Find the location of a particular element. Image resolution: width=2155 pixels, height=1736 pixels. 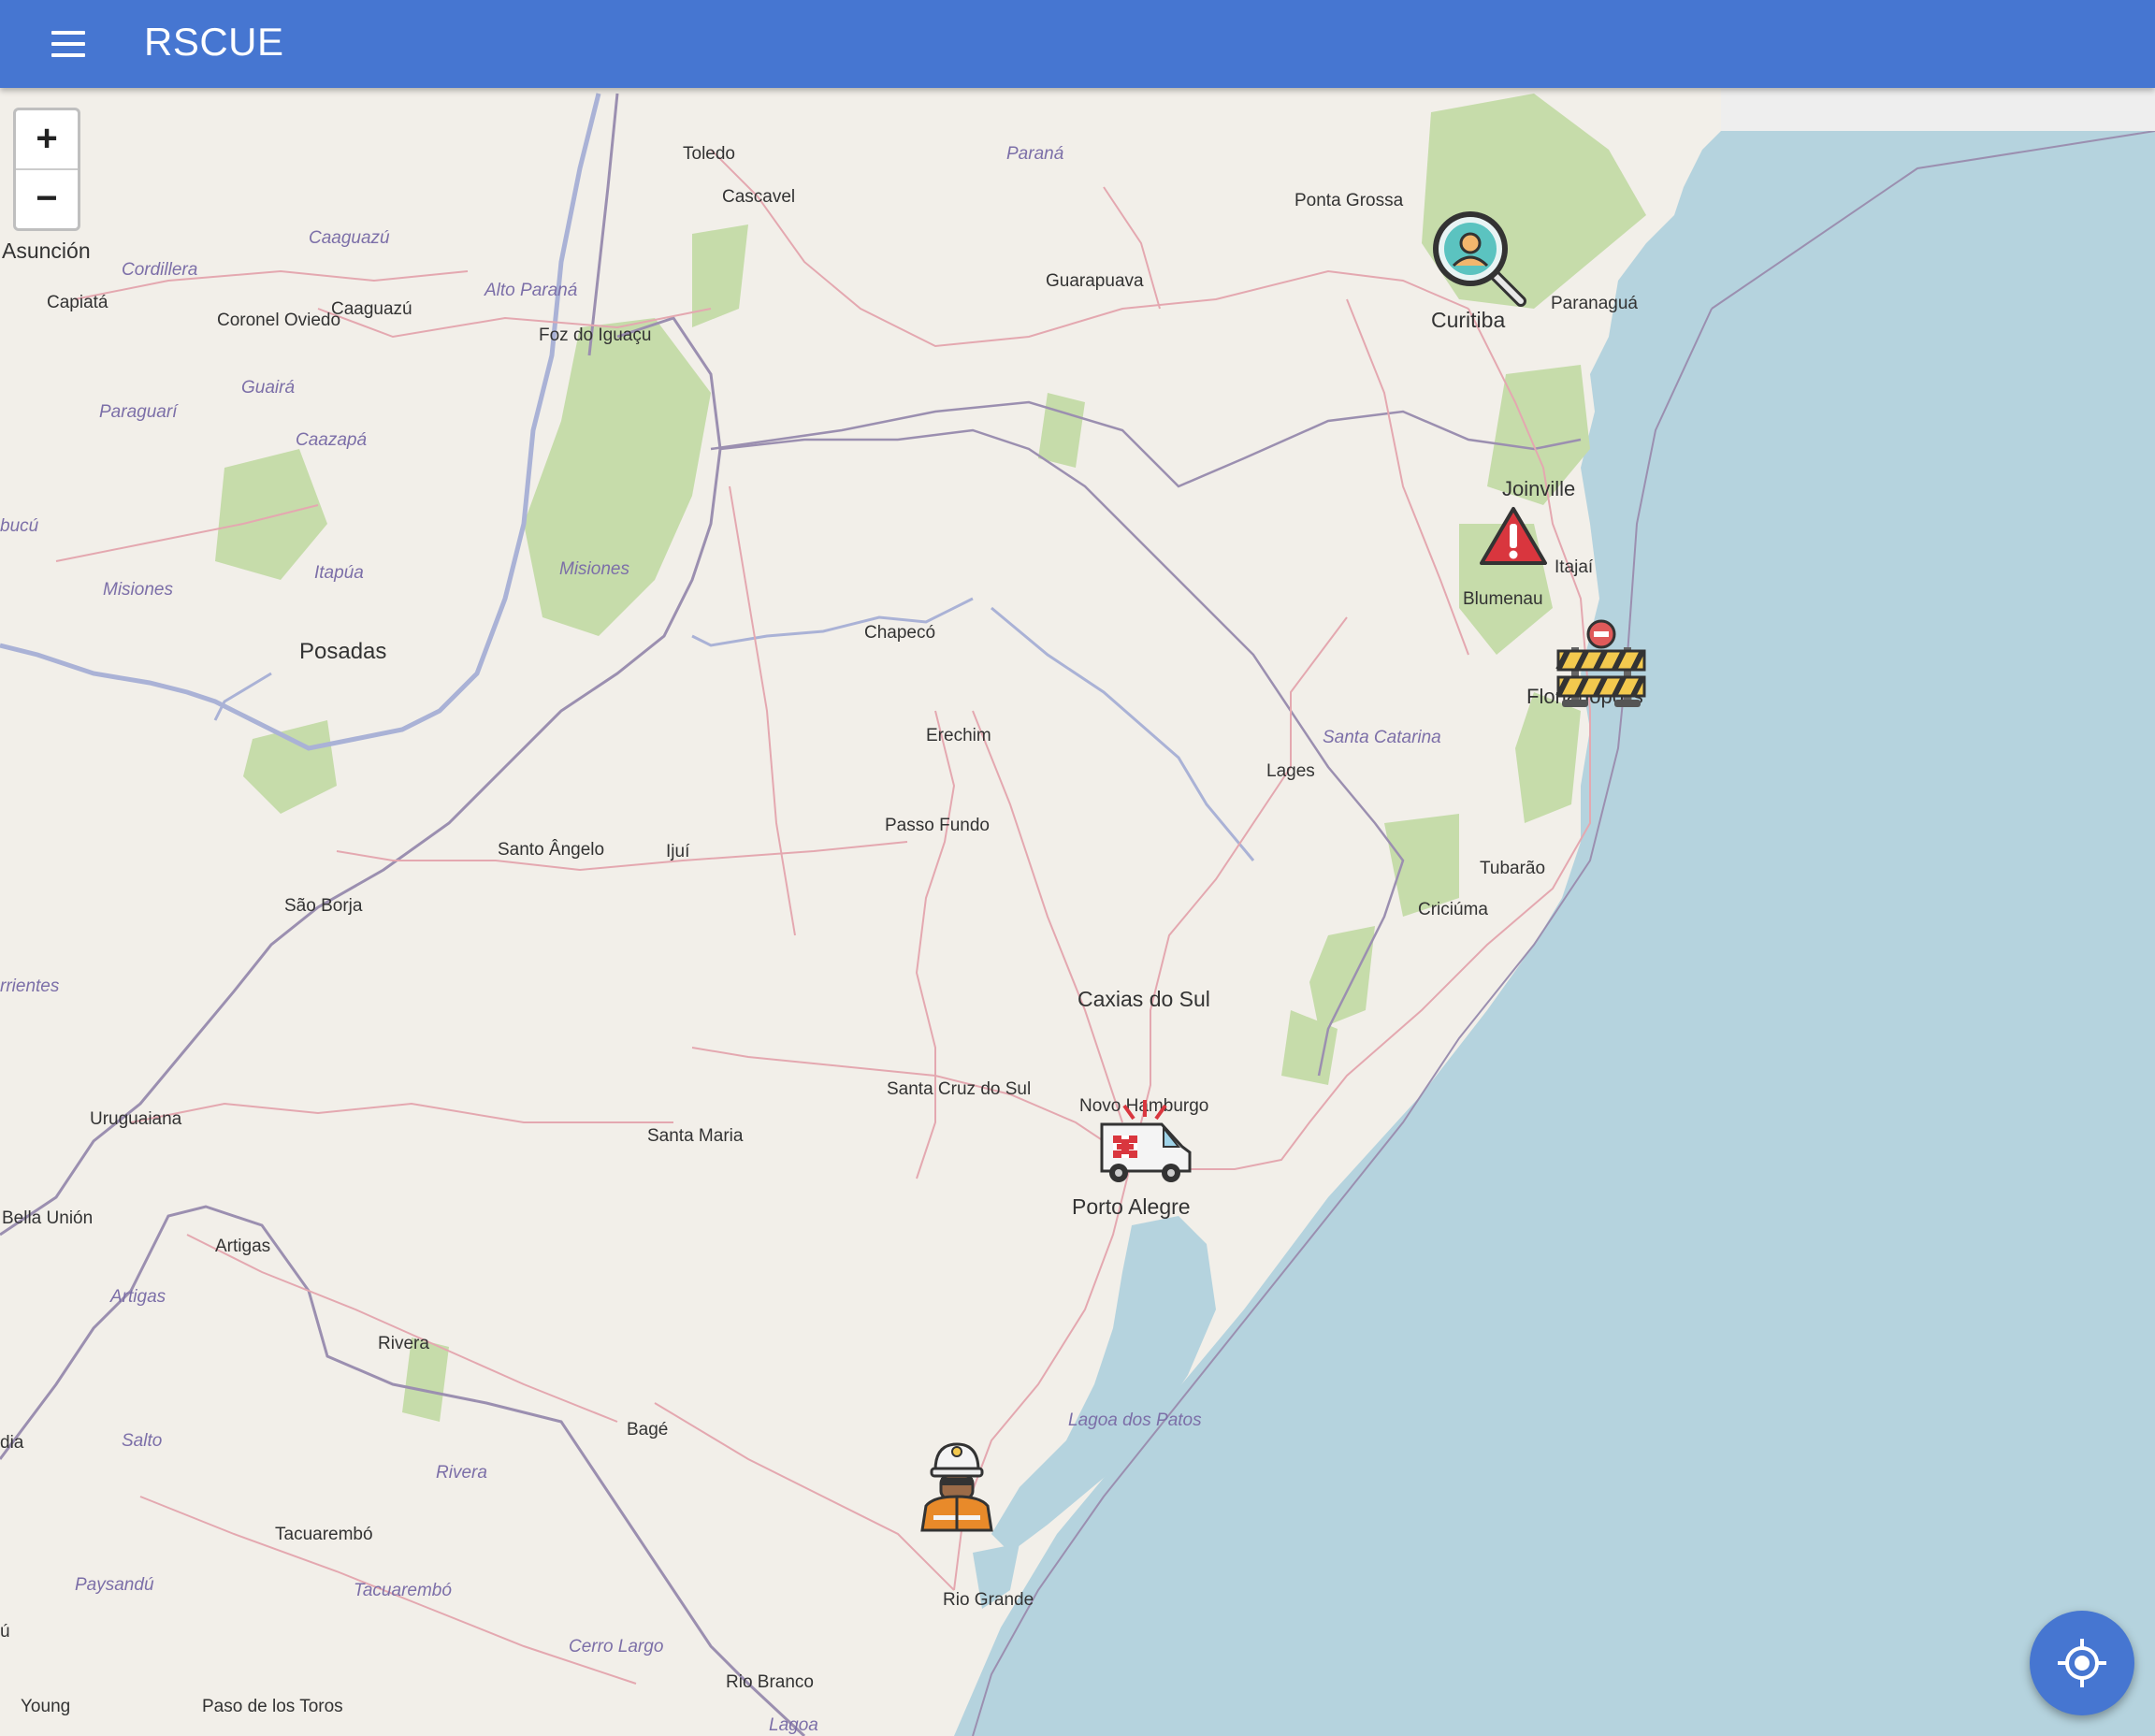

app-bar: RSCUE is located at coordinates (1077, 44).